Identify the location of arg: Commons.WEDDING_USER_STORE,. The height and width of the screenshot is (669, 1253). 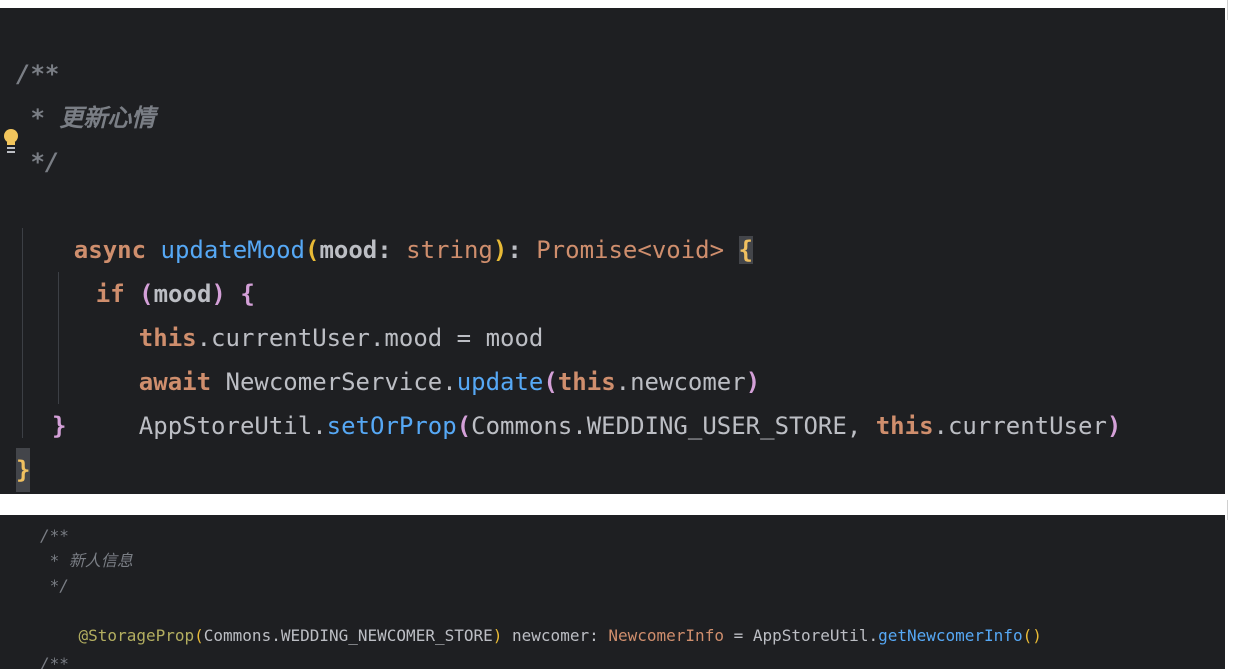
(673, 426).